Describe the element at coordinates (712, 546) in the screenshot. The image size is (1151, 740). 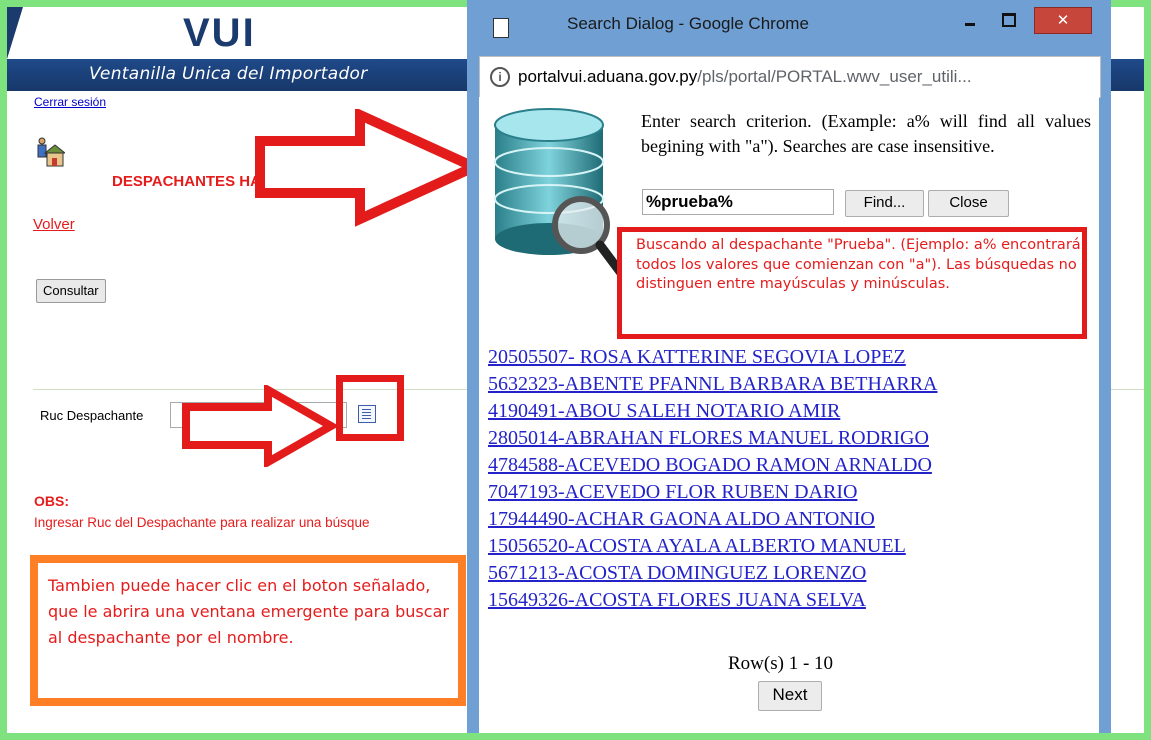
I see `result-link: 15056520-ACOSTA AYALA ALBERTO MANUEL` at that location.